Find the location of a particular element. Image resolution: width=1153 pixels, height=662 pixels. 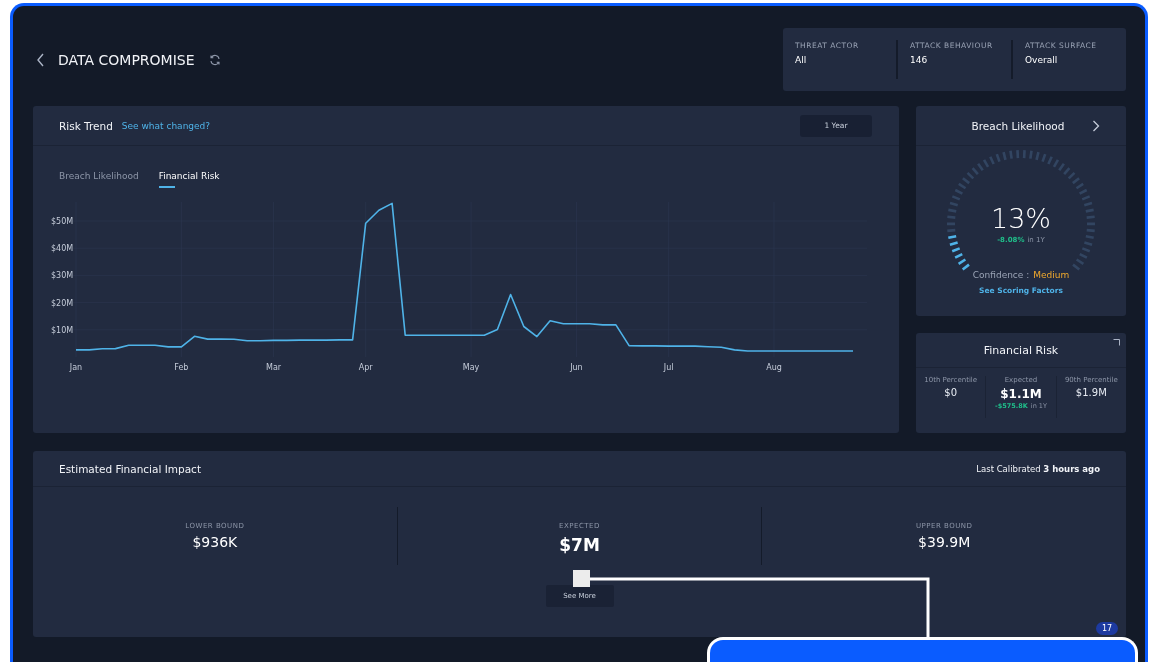

last-calibrated-text: Last Calibrated 3 hours ago is located at coordinates (1038, 468).